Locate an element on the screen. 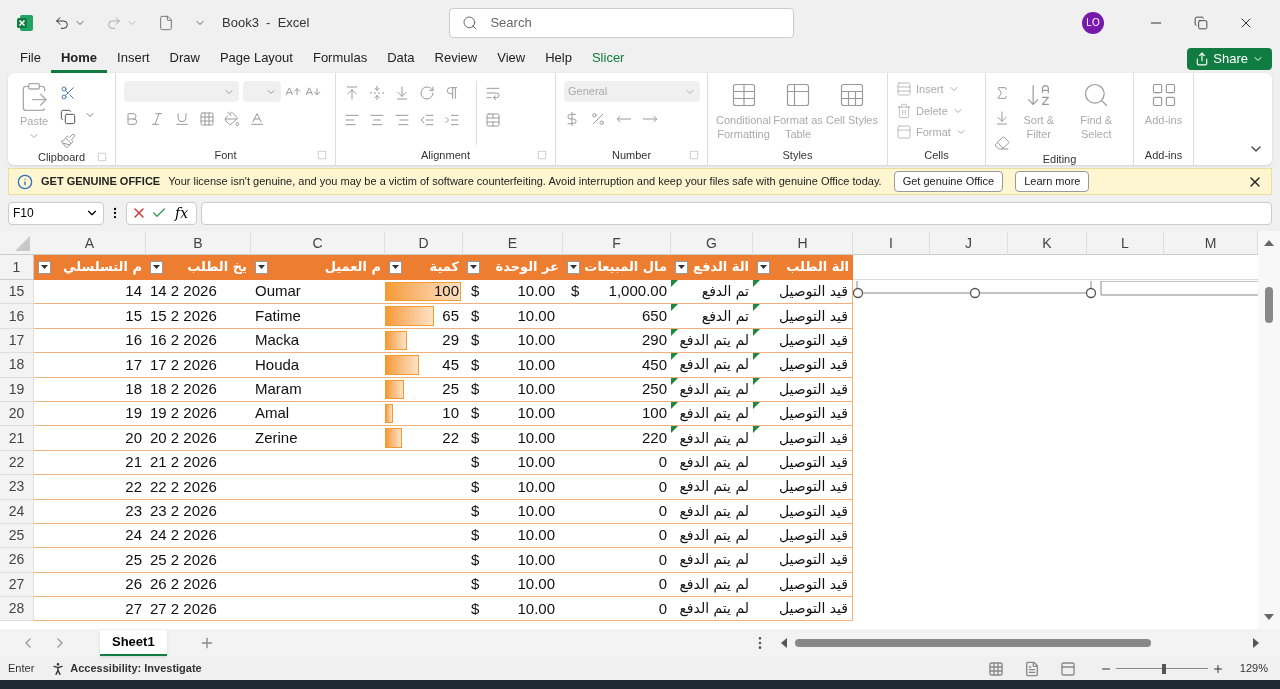  increase-indent-icon is located at coordinates (452, 120).